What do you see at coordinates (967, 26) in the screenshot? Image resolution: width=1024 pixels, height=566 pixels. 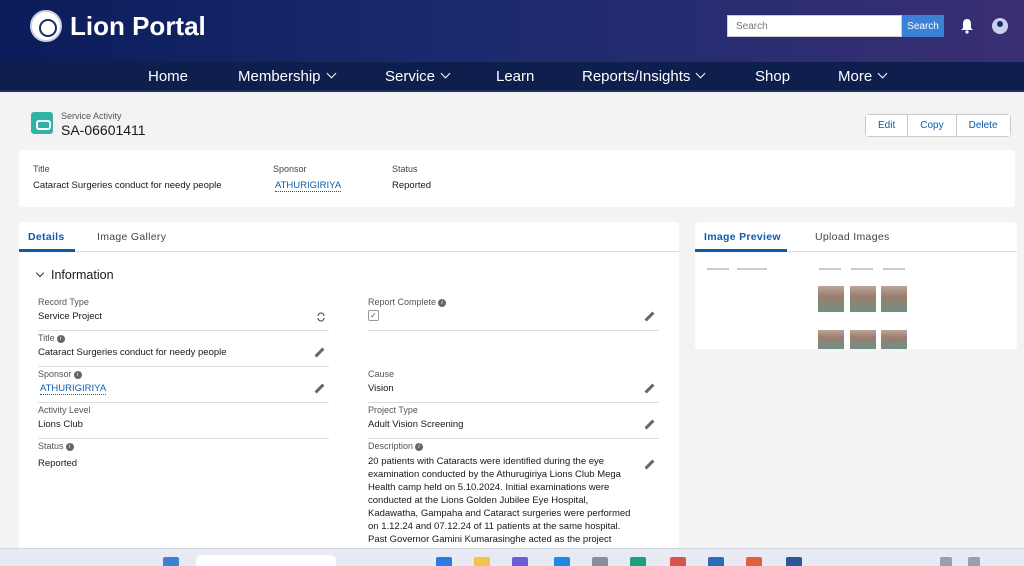 I see `bell-icon` at bounding box center [967, 26].